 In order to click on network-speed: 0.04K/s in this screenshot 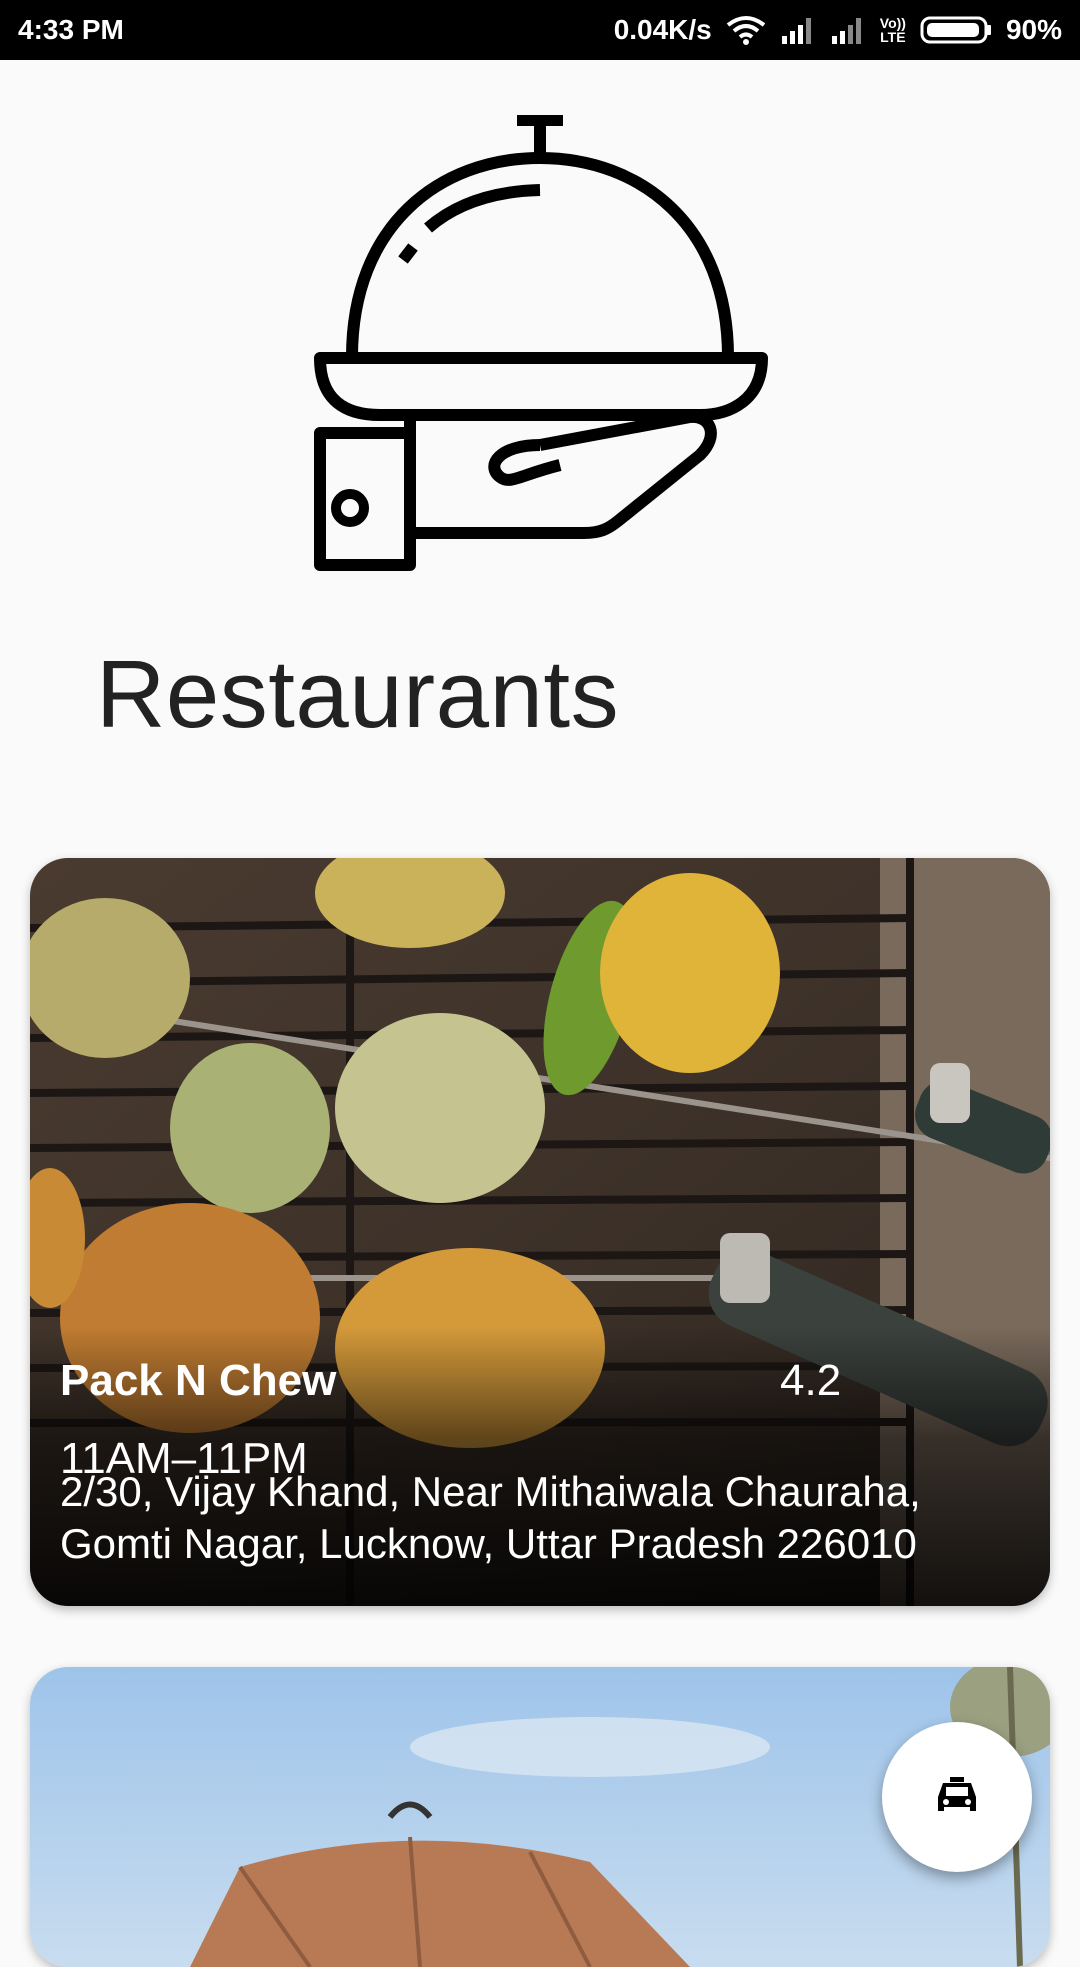, I will do `click(662, 29)`.